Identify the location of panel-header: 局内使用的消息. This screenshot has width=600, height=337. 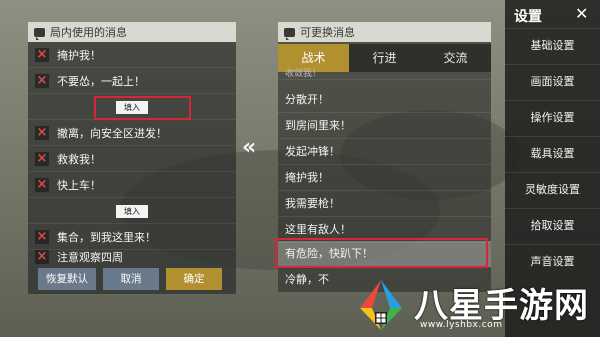
(132, 32).